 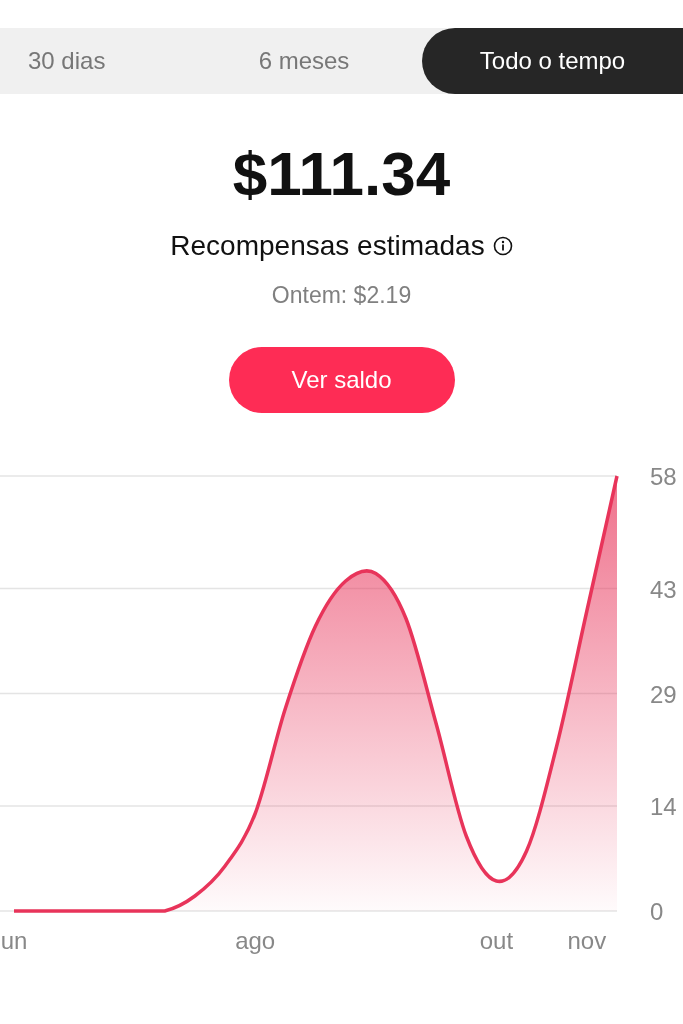 I want to click on axis-label: out, so click(x=496, y=940).